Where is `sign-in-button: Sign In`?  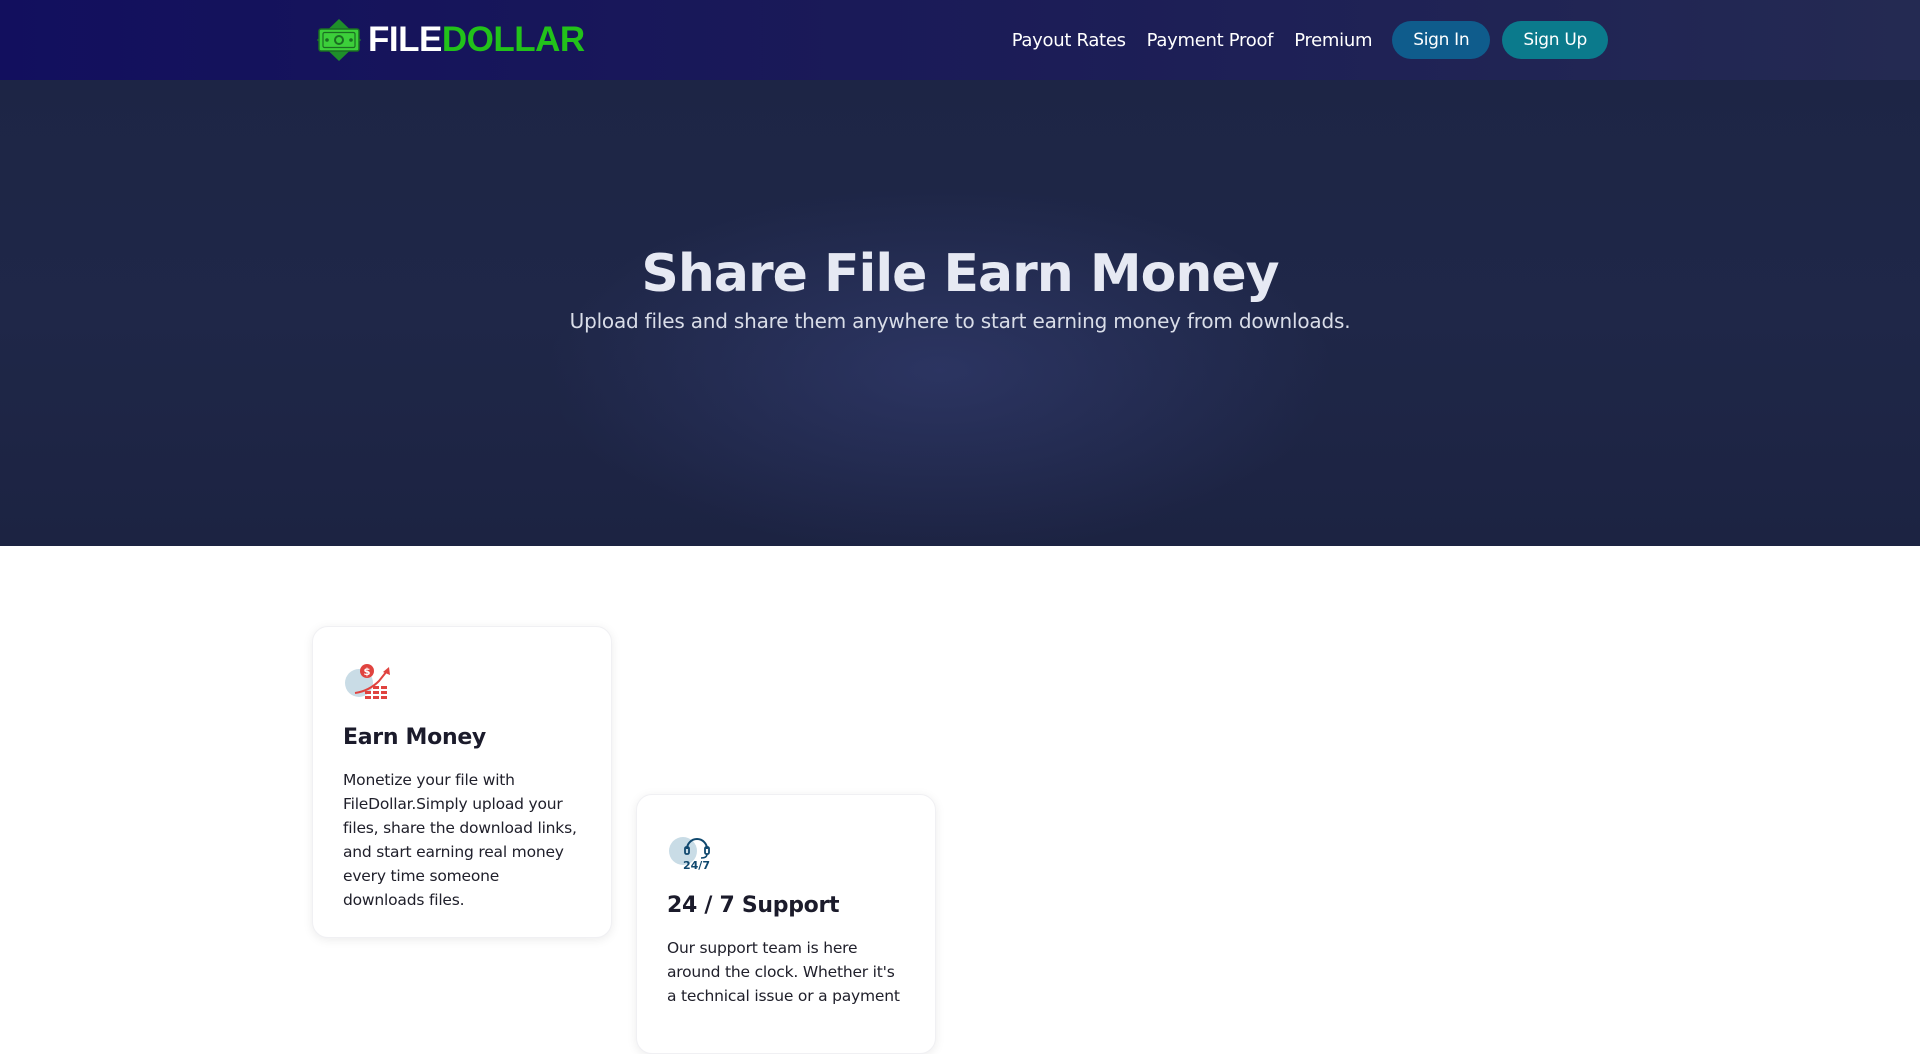
sign-in-button: Sign In is located at coordinates (1441, 40).